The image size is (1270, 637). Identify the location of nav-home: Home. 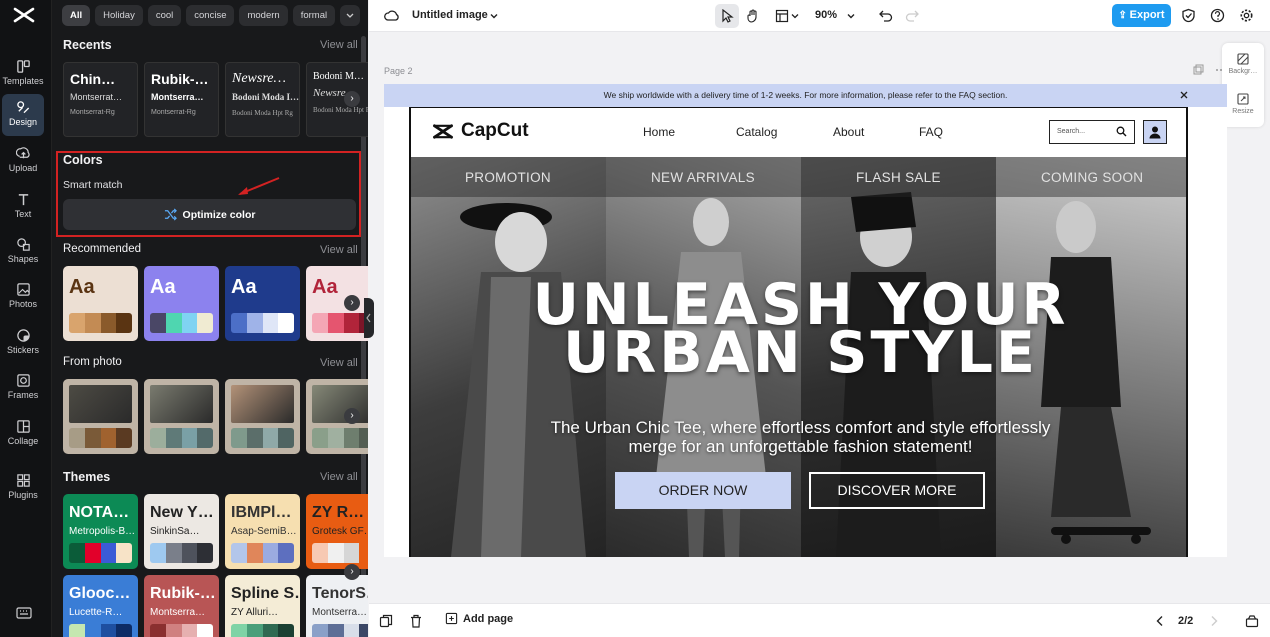
(659, 132).